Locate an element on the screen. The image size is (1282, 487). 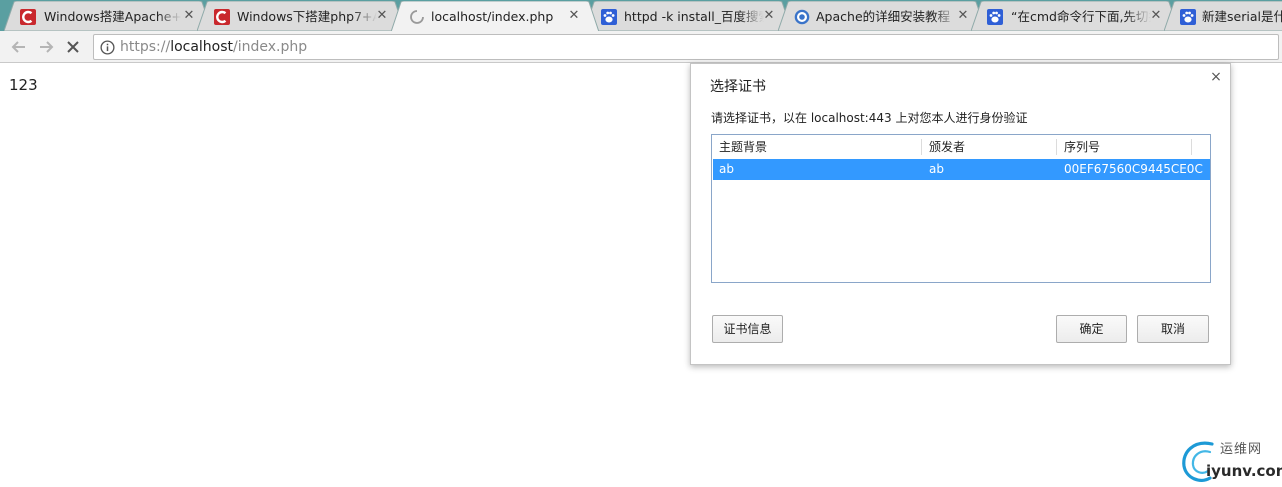
tab-httpd-search: httpd -k install_百度搜索 ✕ is located at coordinates (688, 16).